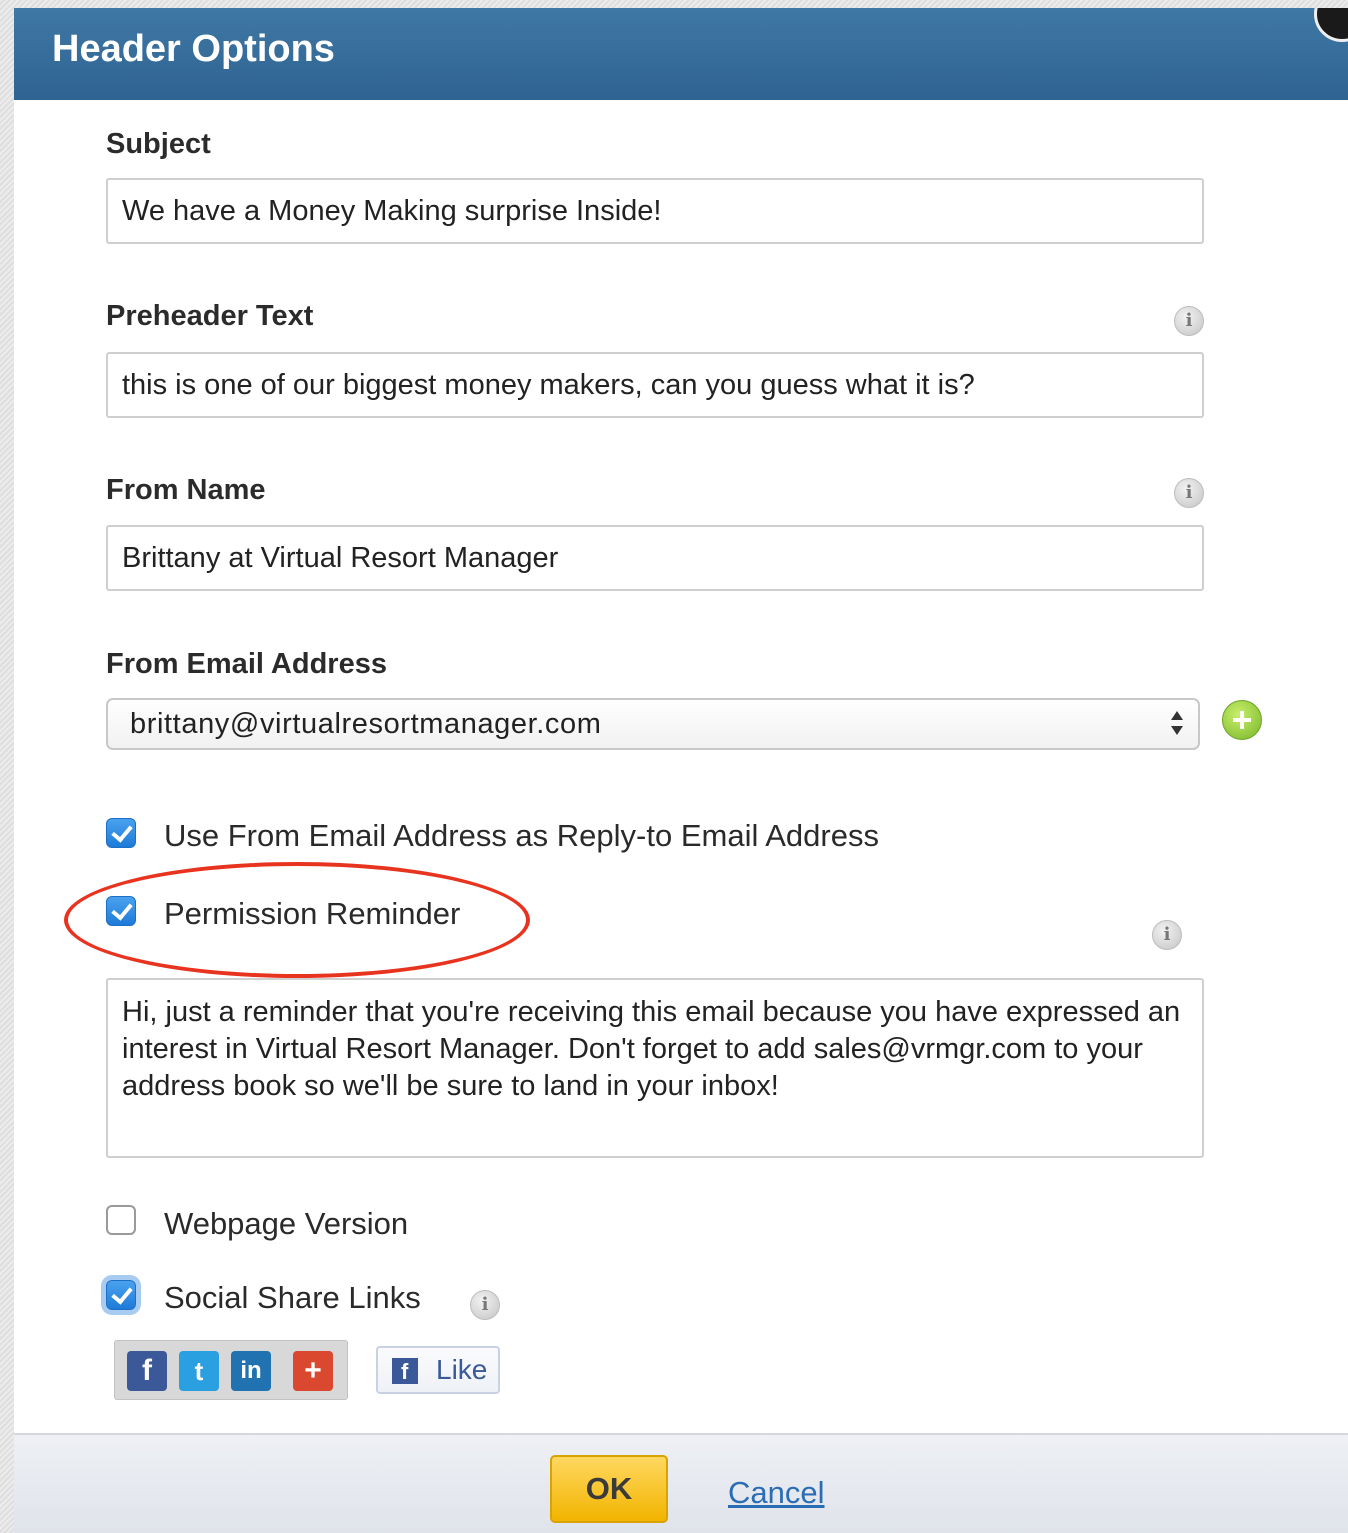 This screenshot has height=1533, width=1348. Describe the element at coordinates (313, 1371) in the screenshot. I see `google-plus-icon: +` at that location.